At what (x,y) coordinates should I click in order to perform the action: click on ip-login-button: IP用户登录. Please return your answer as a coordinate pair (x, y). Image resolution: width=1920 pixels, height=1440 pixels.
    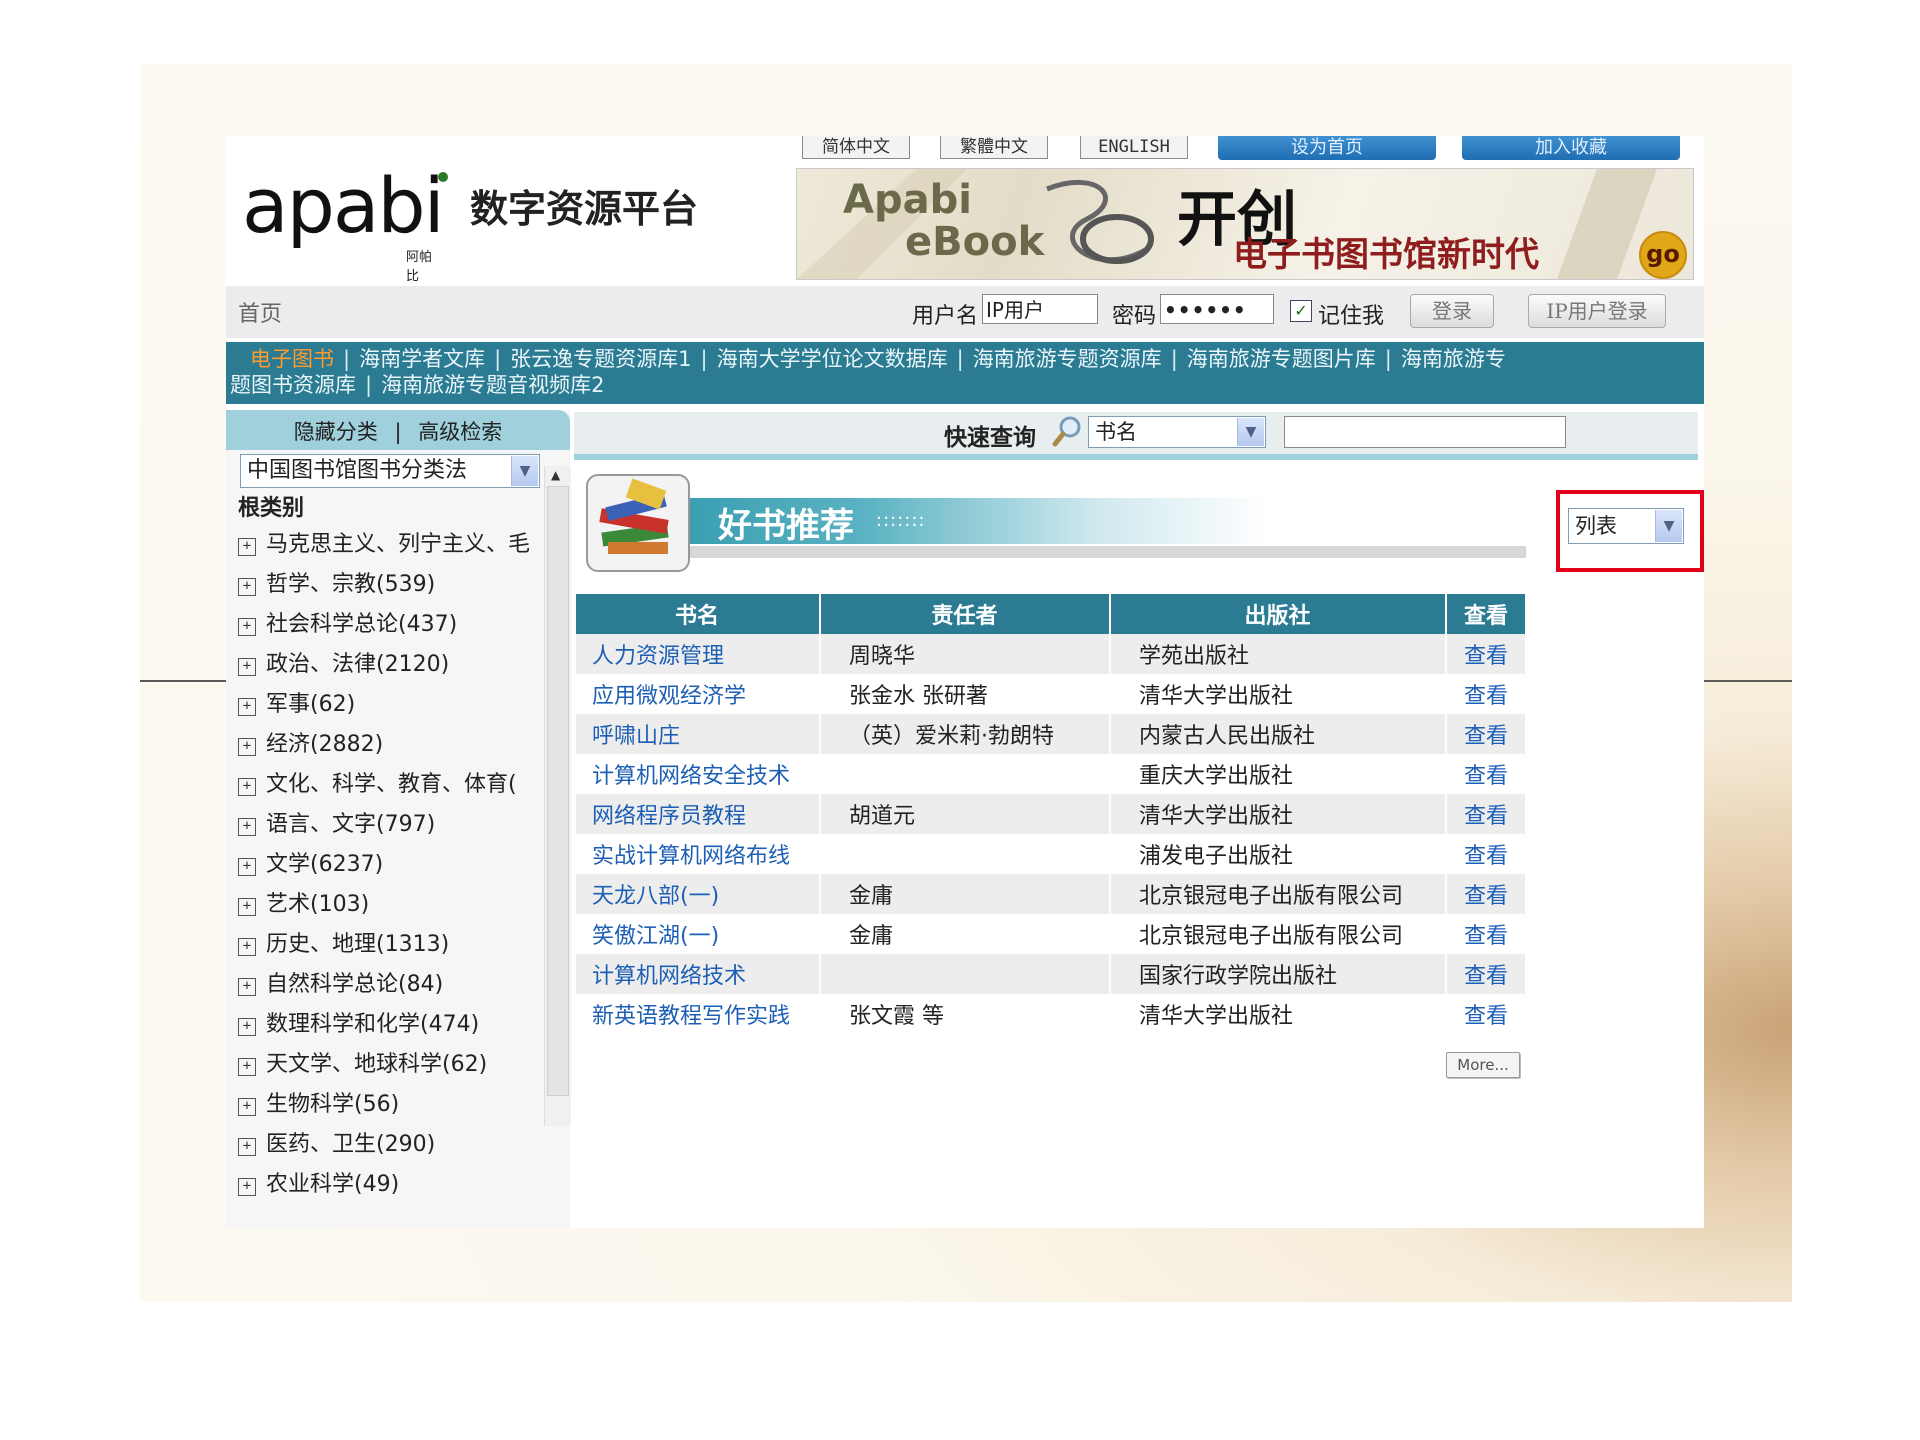
    Looking at the image, I should click on (1597, 311).